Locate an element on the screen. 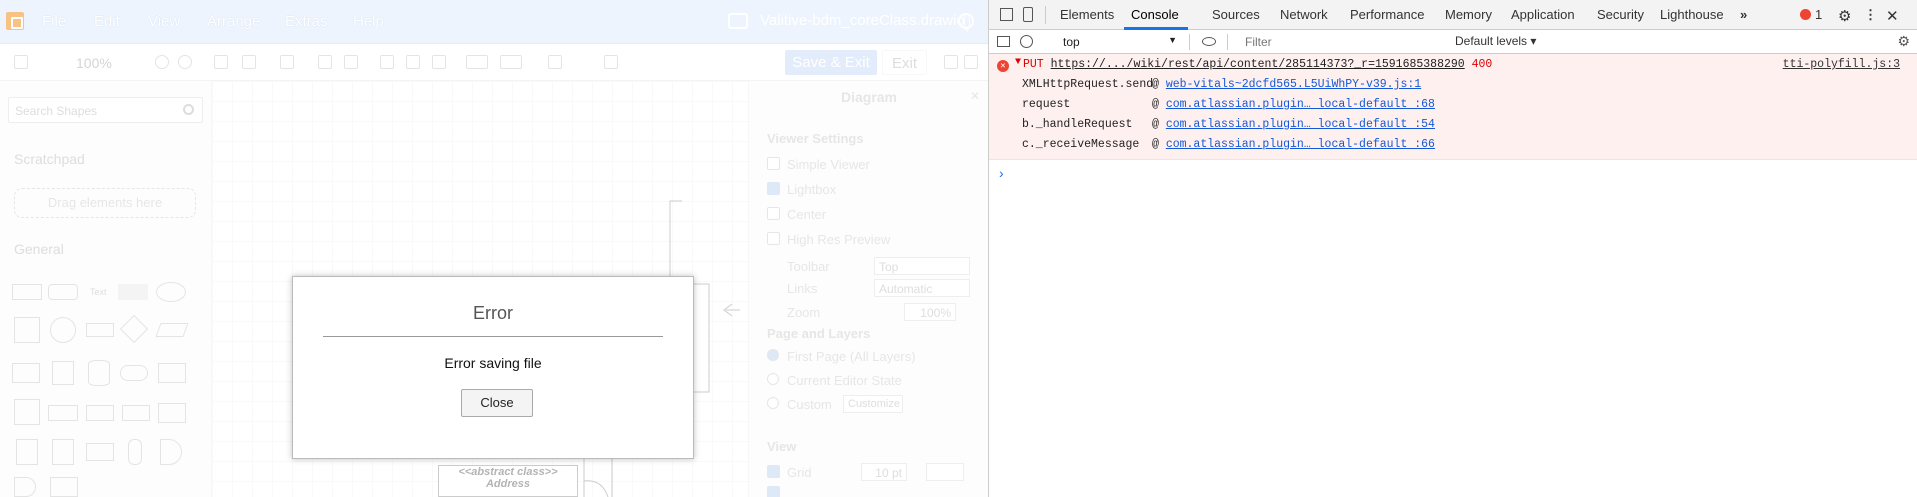 The width and height of the screenshot is (1917, 497). clear-console-icon is located at coordinates (1026, 41).